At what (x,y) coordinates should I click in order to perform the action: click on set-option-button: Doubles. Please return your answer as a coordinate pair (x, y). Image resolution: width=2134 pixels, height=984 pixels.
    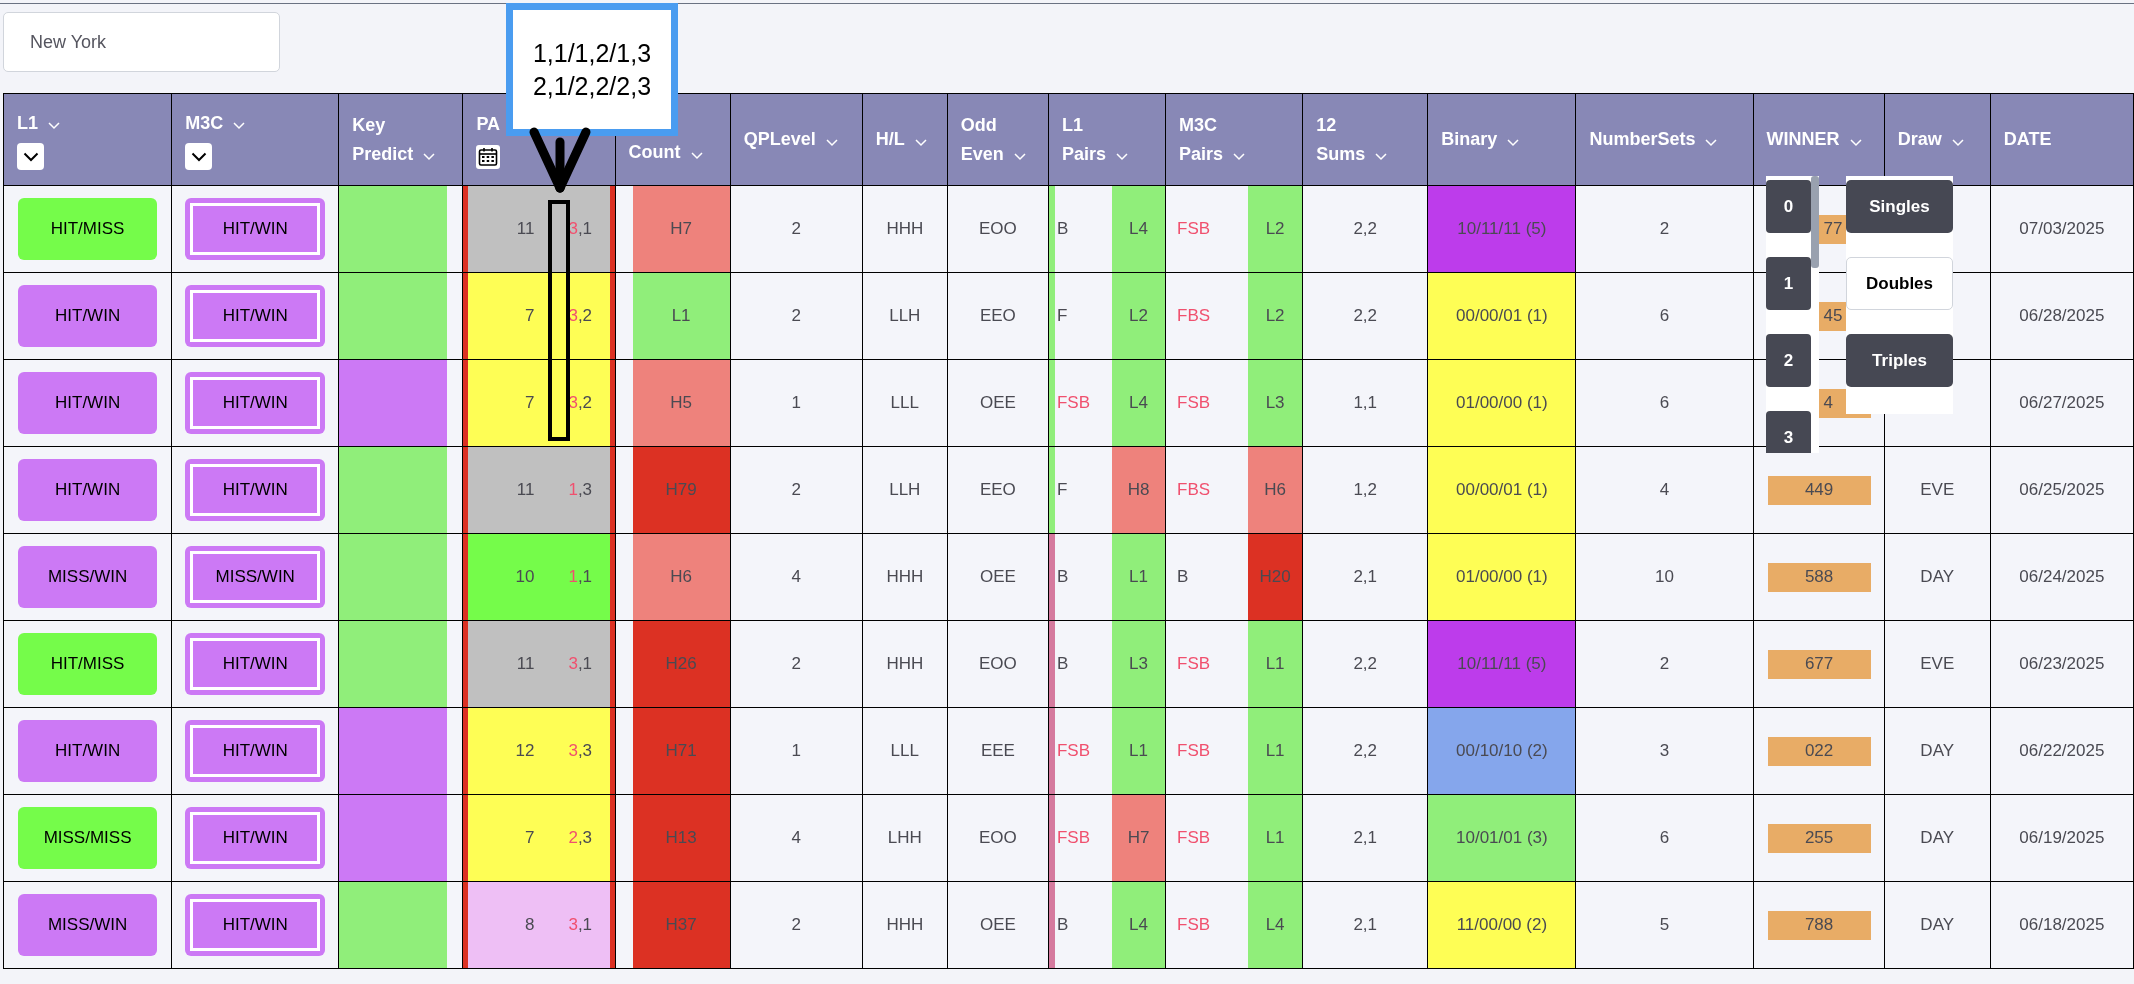
    Looking at the image, I should click on (1899, 283).